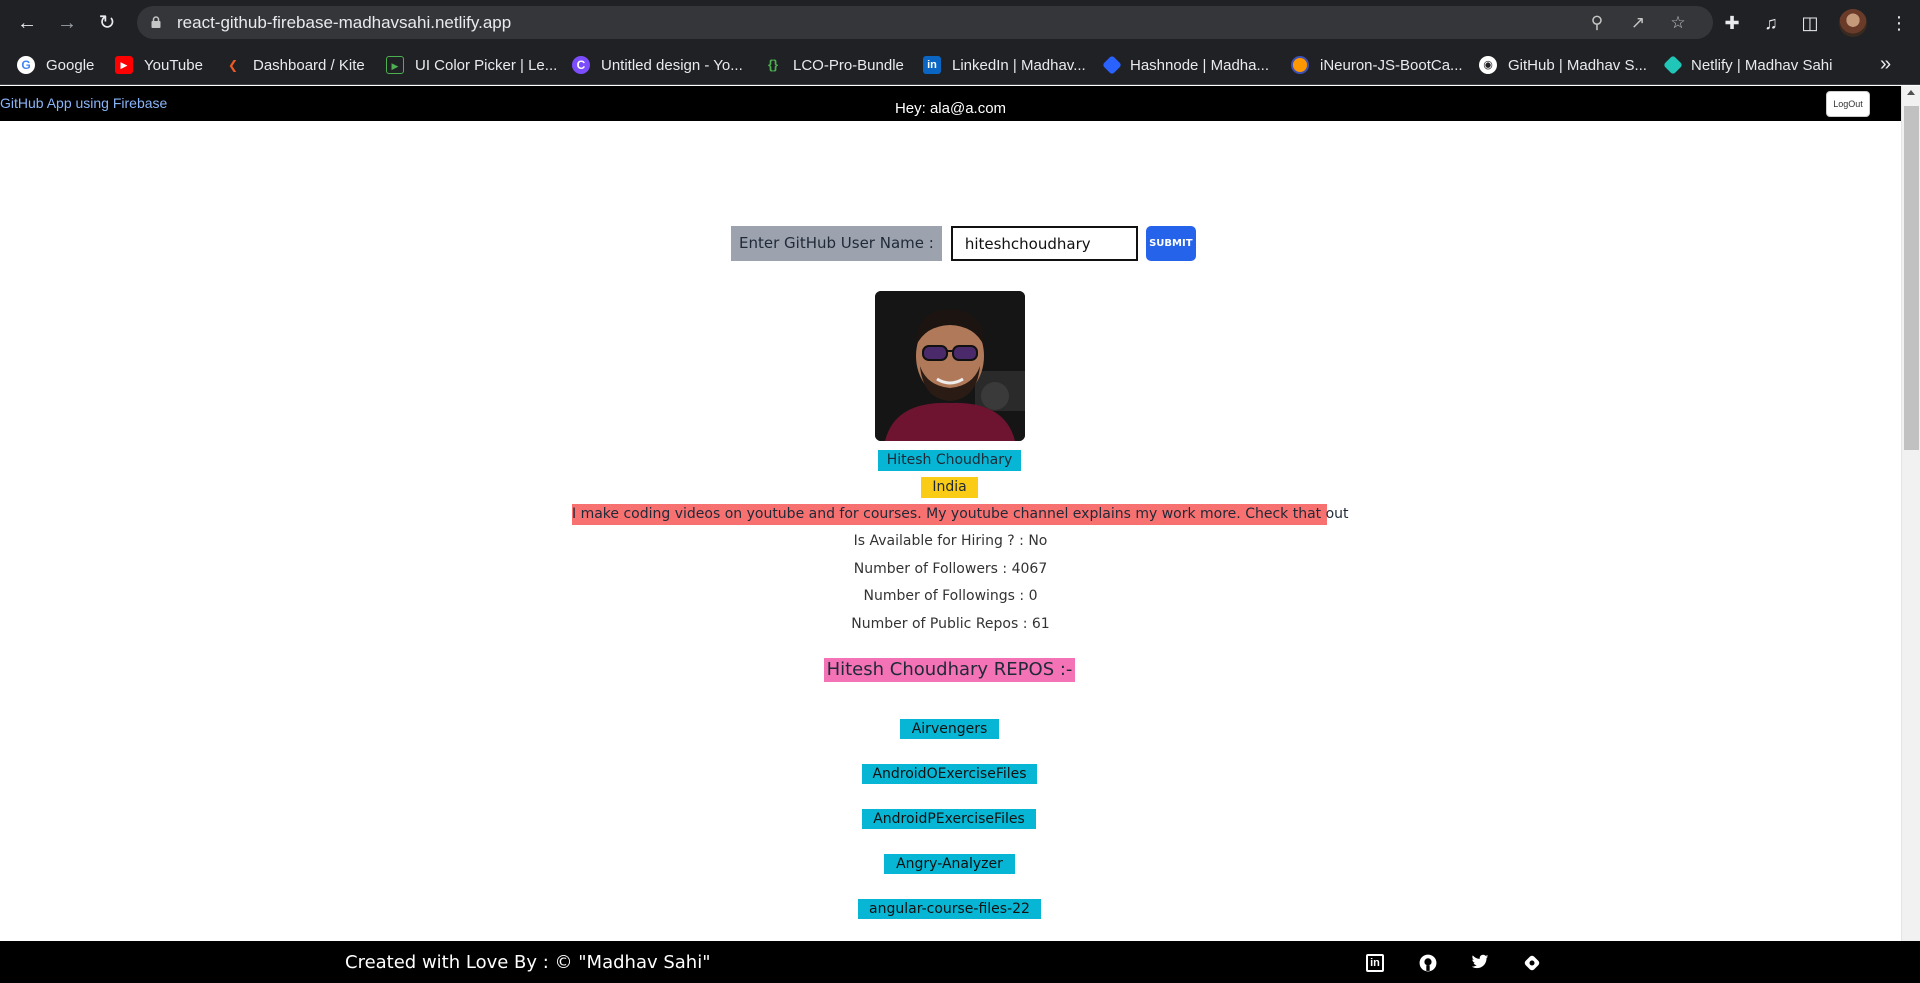 Image resolution: width=1920 pixels, height=983 pixels. I want to click on bookmark-youtube: ▶ YouTube, so click(159, 65).